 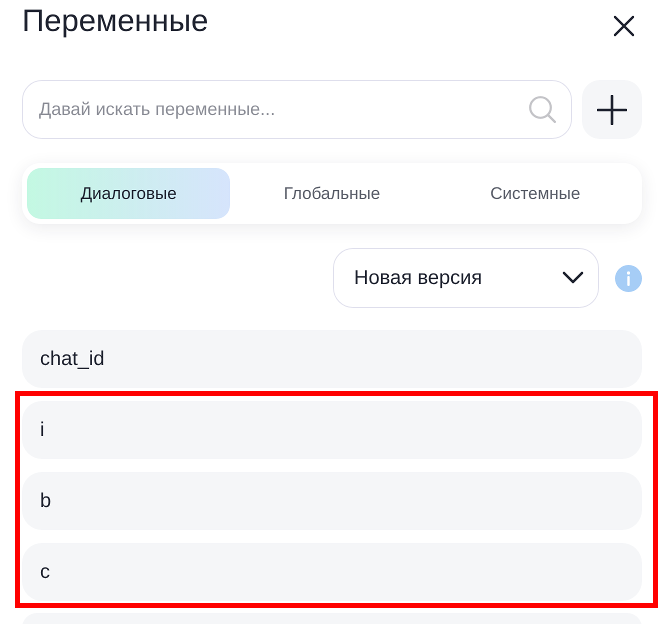 What do you see at coordinates (573, 278) in the screenshot?
I see `chevron-down-icon` at bounding box center [573, 278].